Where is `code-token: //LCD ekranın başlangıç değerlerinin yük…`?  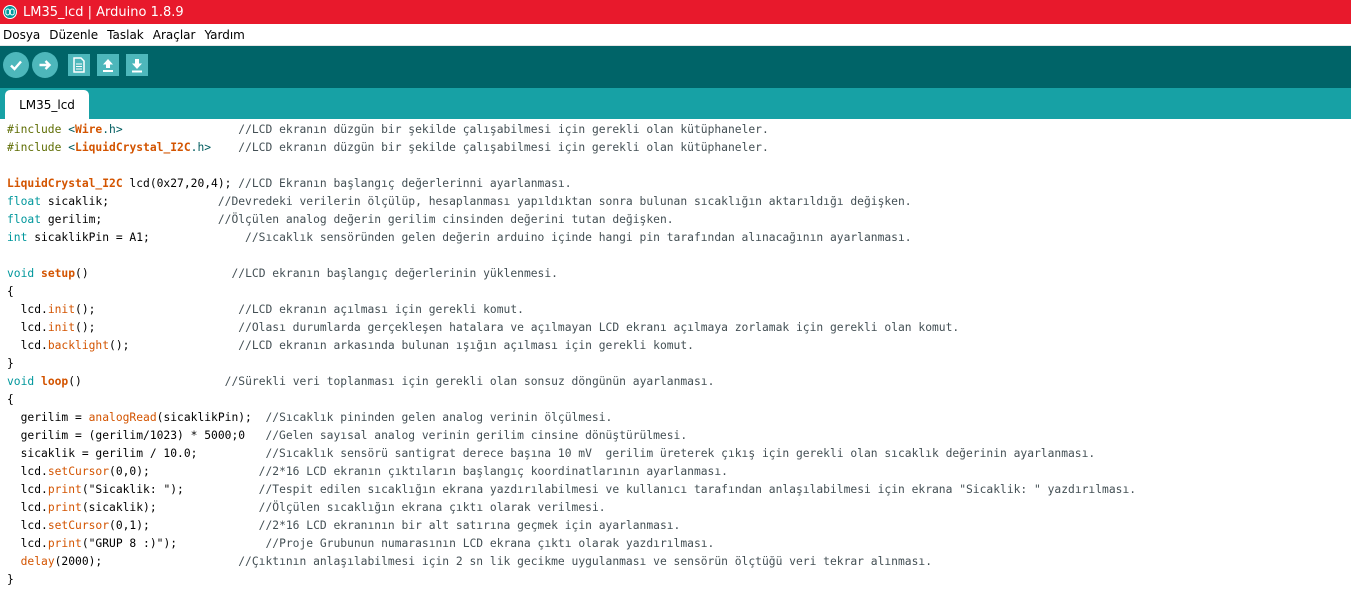 code-token: //LCD ekranın başlangıç değerlerinin yük… is located at coordinates (323, 273).